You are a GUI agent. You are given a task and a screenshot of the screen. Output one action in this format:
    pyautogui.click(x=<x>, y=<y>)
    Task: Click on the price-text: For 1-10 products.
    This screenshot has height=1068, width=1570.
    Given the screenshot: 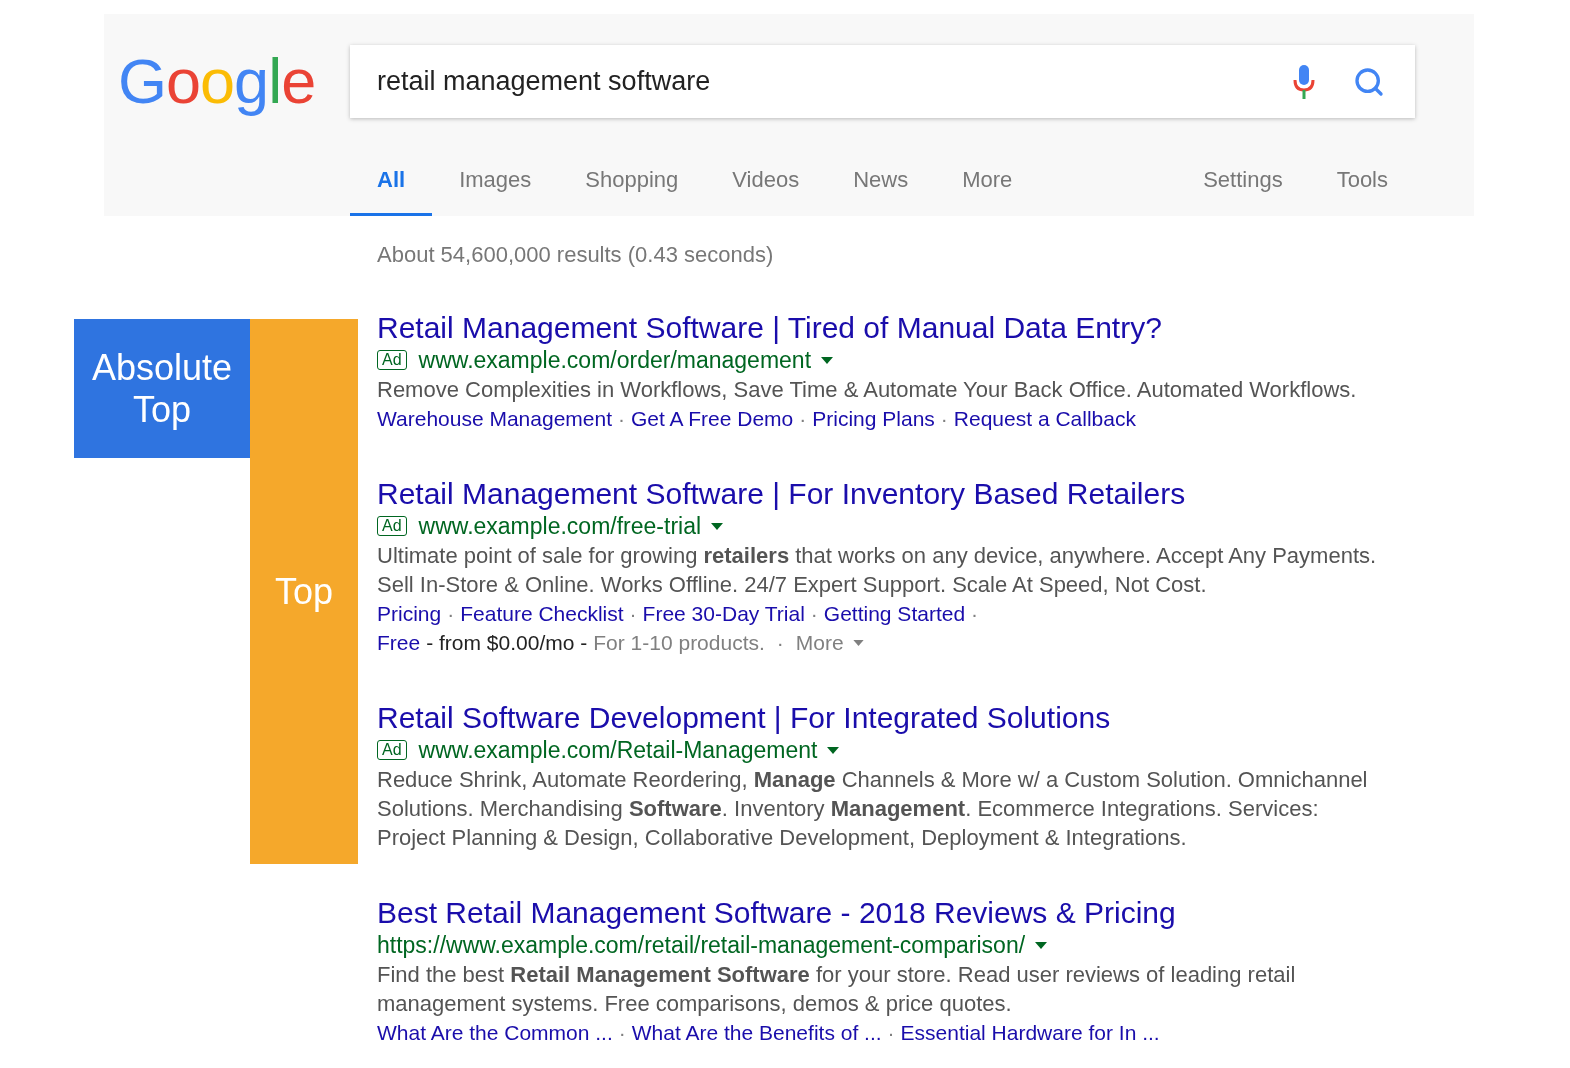 What is the action you would take?
    pyautogui.click(x=679, y=643)
    